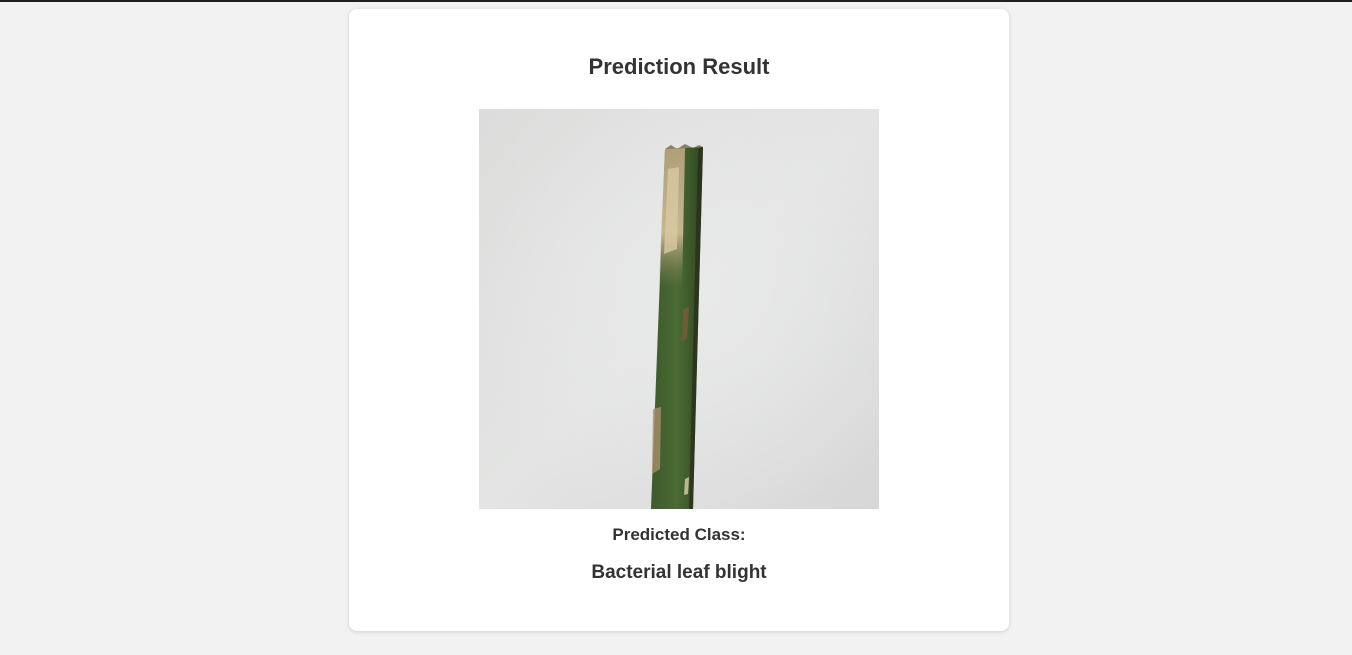 This screenshot has height=655, width=1352. What do you see at coordinates (676, 1) in the screenshot?
I see `window-top-border` at bounding box center [676, 1].